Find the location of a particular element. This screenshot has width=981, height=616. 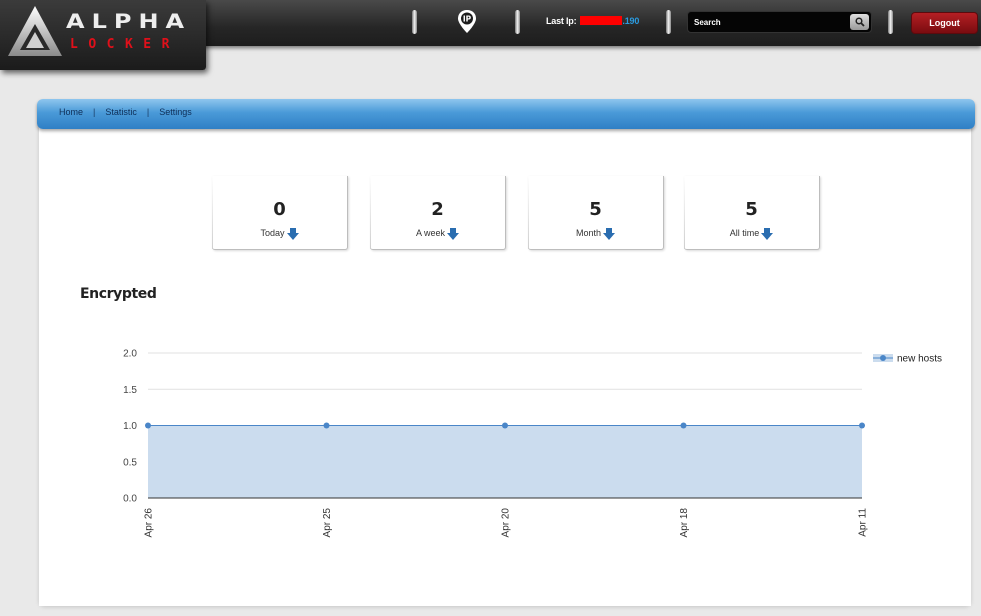

x-tick-label: Apr 11 is located at coordinates (863, 522).